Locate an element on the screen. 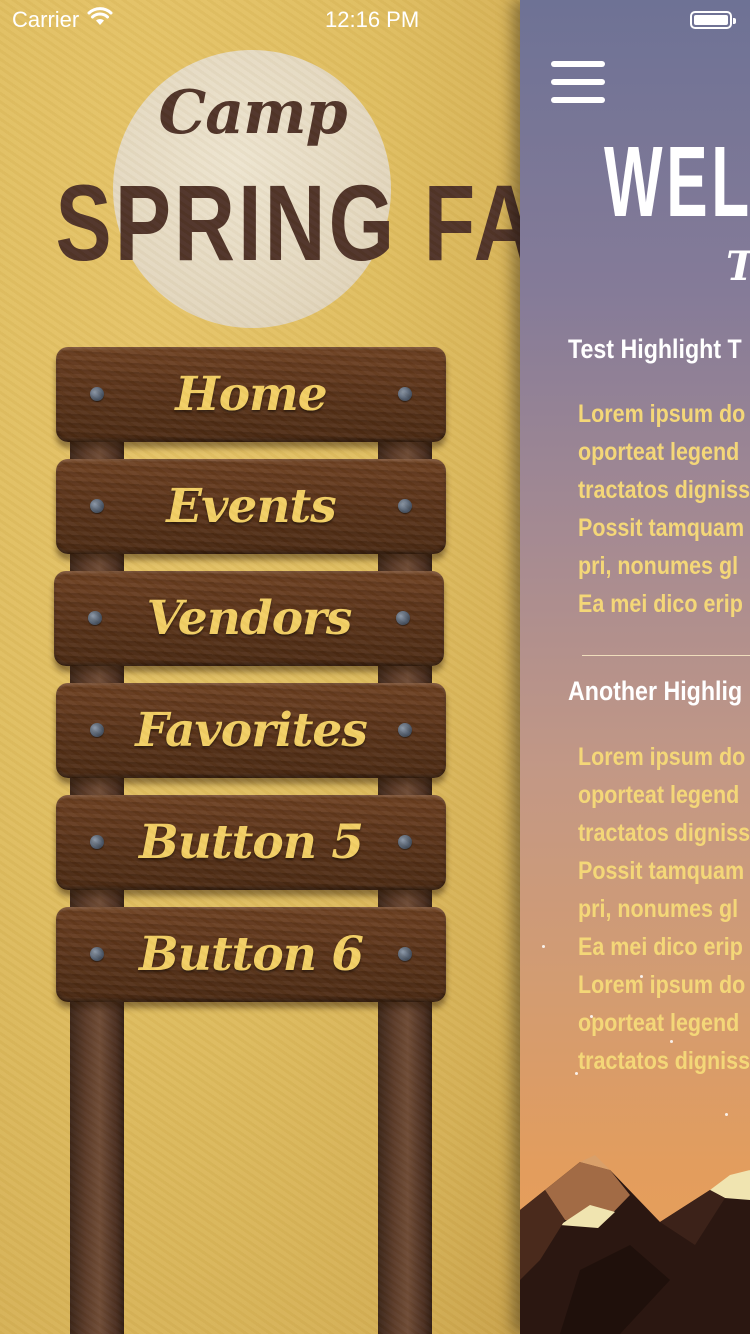 This screenshot has width=750, height=1334. status-time: 12:16 PM is located at coordinates (372, 19).